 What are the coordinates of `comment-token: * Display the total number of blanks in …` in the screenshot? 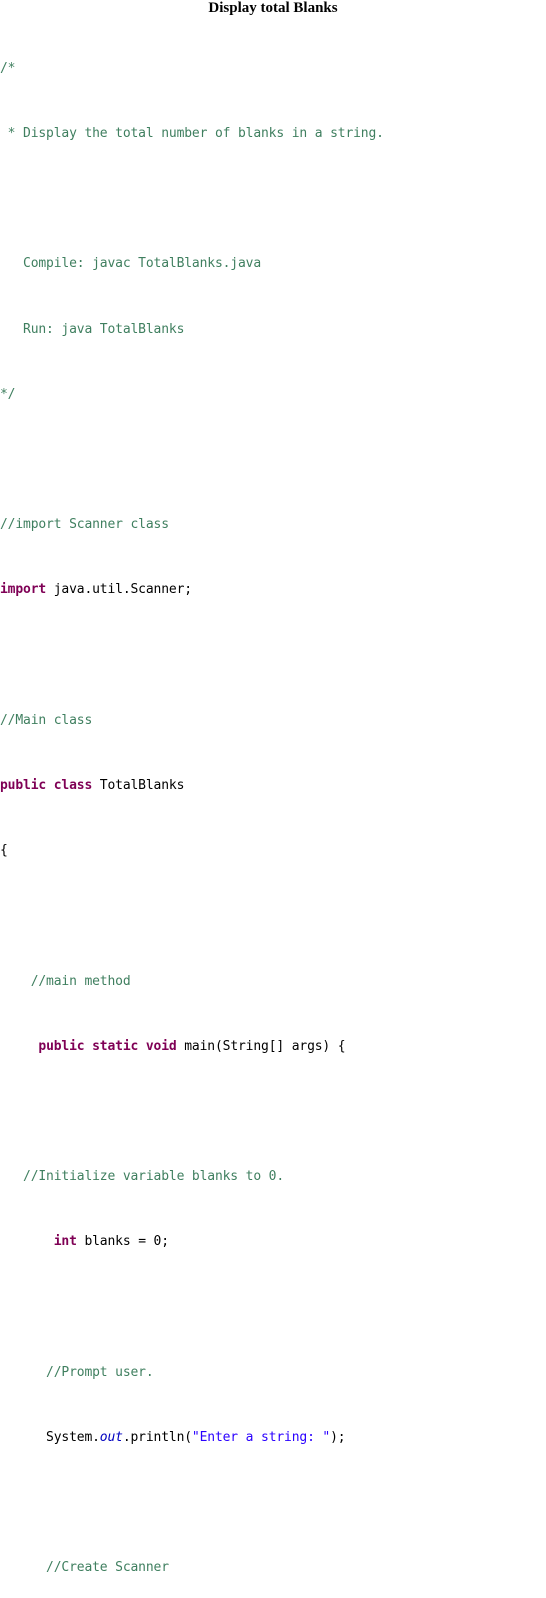 It's located at (192, 134).